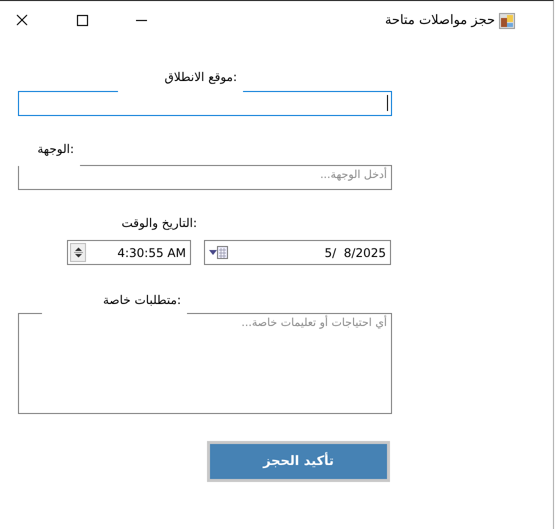 The image size is (556, 529). Describe the element at coordinates (82, 20) in the screenshot. I see `maximize-icon` at that location.